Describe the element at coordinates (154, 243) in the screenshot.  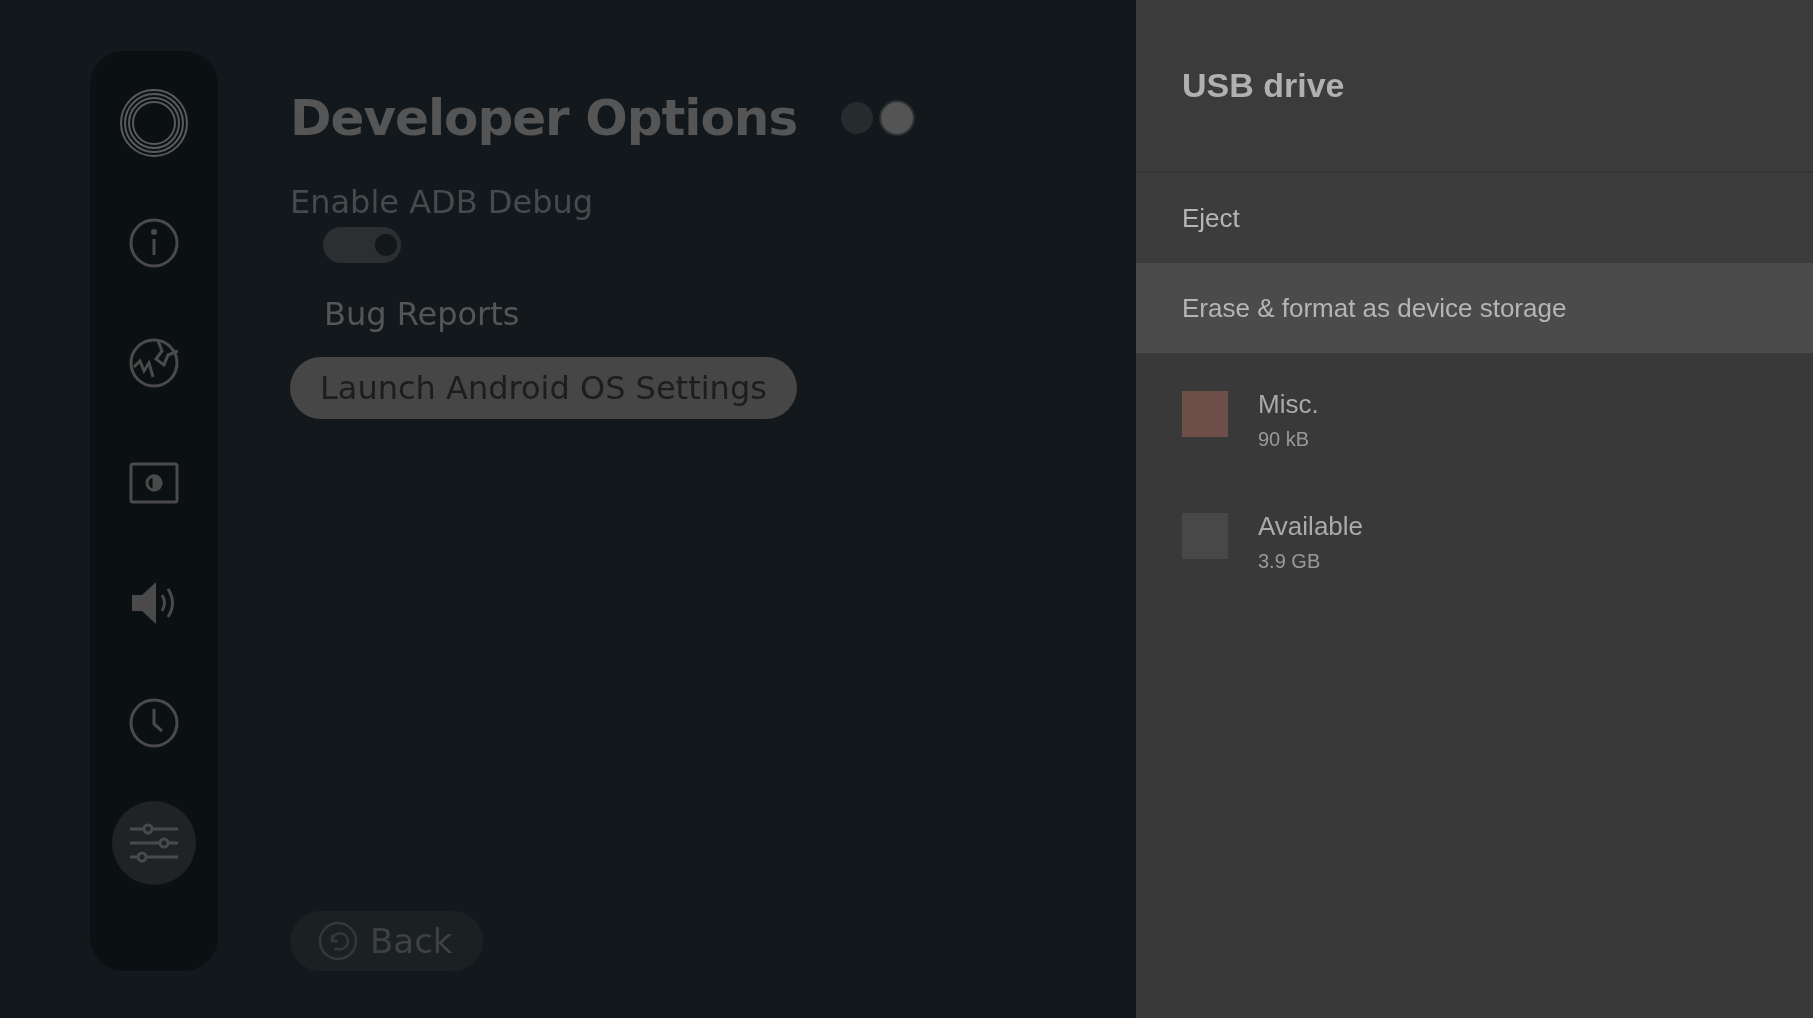
I see `info-icon` at that location.